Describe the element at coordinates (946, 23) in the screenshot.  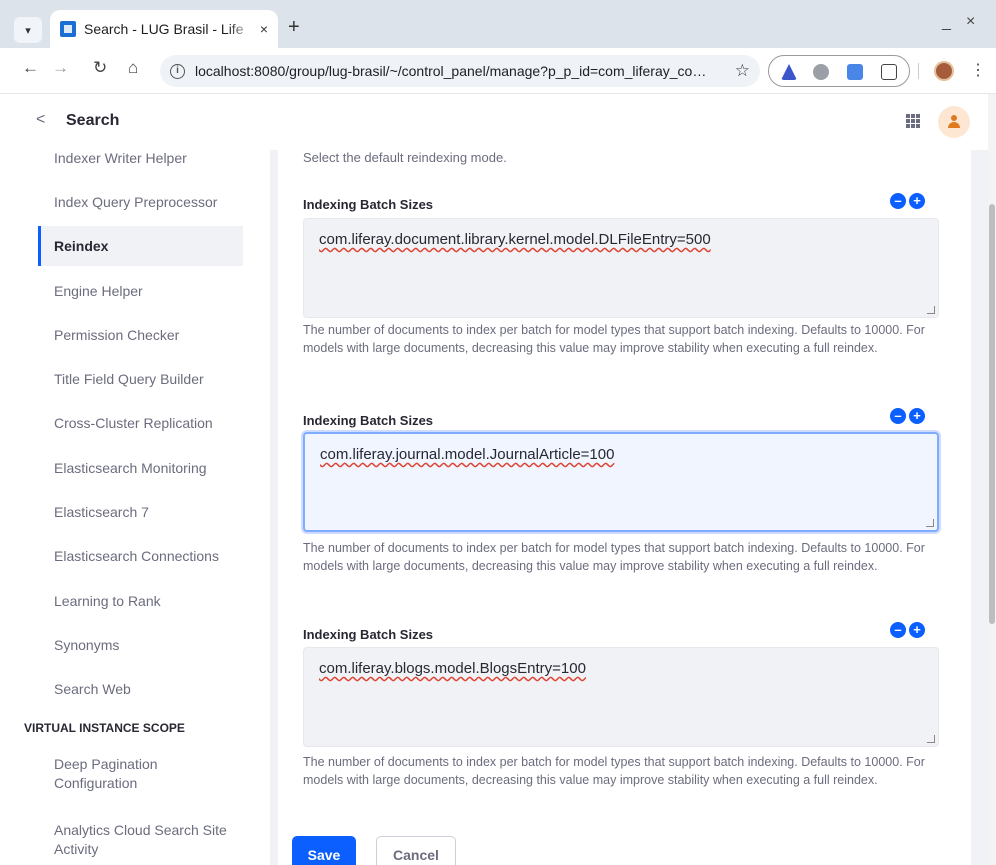
I see `minimize-icon: _` at that location.